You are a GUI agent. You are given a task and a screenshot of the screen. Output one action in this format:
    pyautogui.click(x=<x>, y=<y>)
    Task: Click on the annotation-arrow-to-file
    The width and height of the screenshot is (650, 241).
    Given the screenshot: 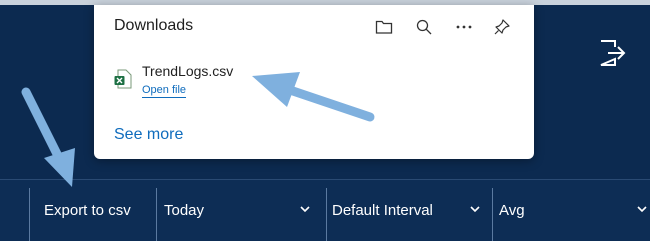 What is the action you would take?
    pyautogui.click(x=313, y=97)
    